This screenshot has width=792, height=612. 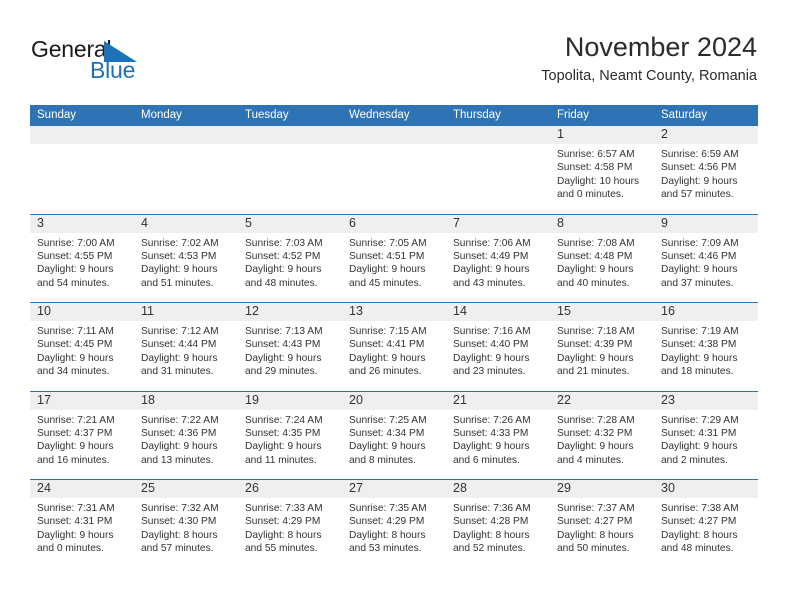 I want to click on sunrise-text: Sunrise: 7:24 AM, so click(x=284, y=420).